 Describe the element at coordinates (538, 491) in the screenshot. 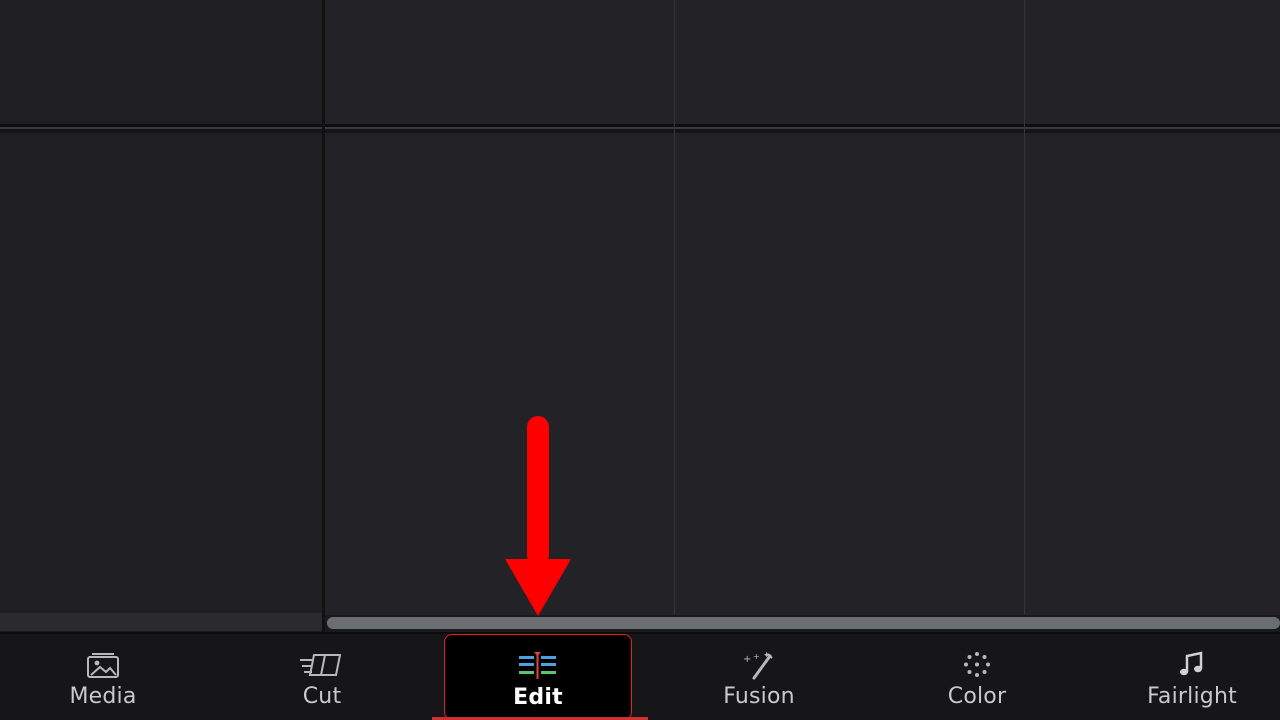

I see `annotation-arrow-shaft` at that location.